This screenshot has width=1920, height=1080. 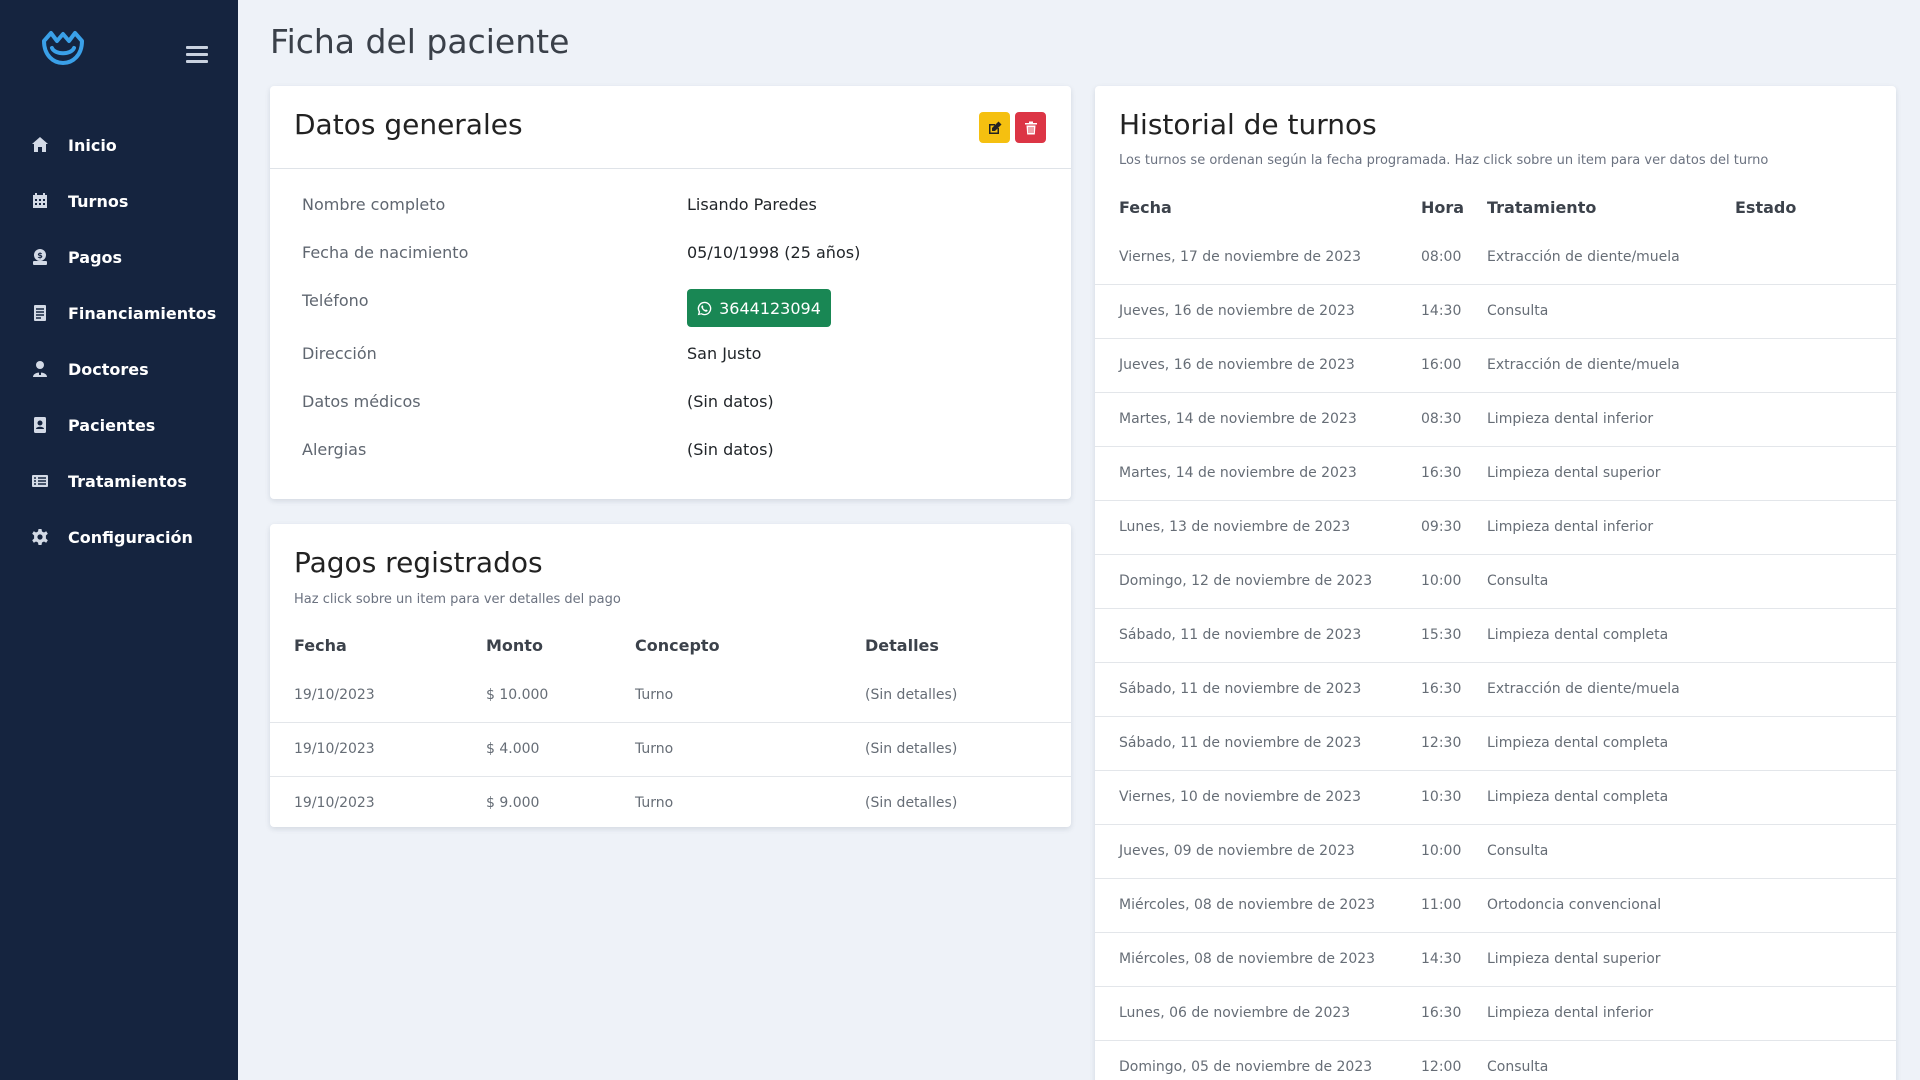 I want to click on sidebar-item-turnos: Turnos, so click(x=119, y=201).